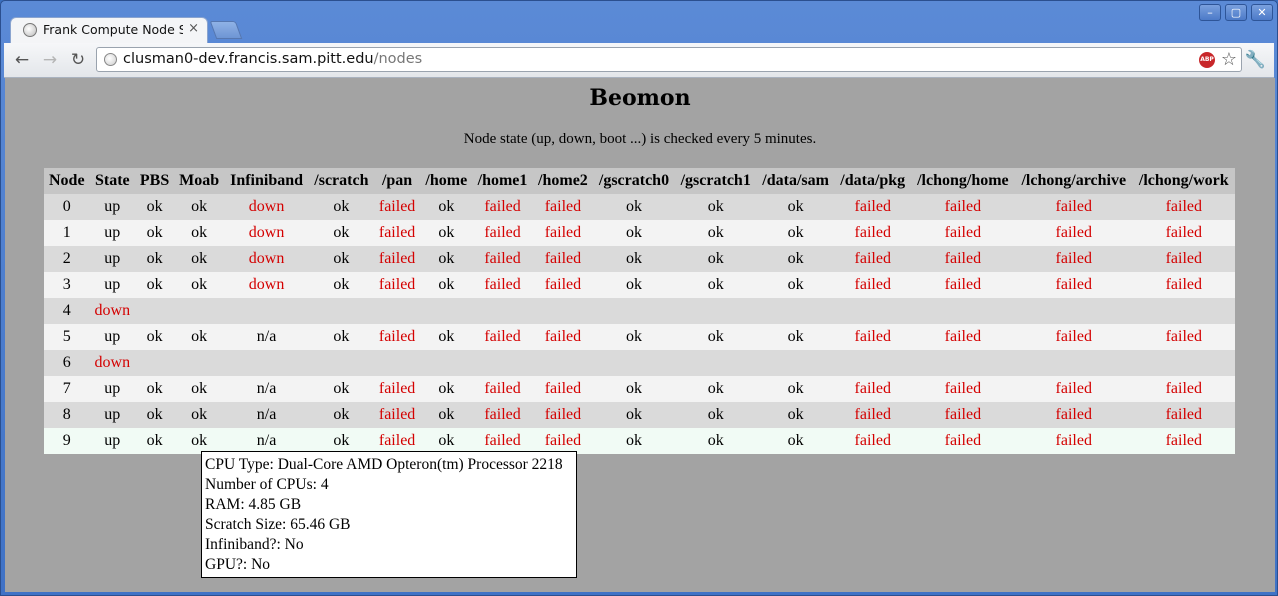 This screenshot has width=1278, height=596. What do you see at coordinates (1262, 12) in the screenshot?
I see `close-window-button: ✕` at bounding box center [1262, 12].